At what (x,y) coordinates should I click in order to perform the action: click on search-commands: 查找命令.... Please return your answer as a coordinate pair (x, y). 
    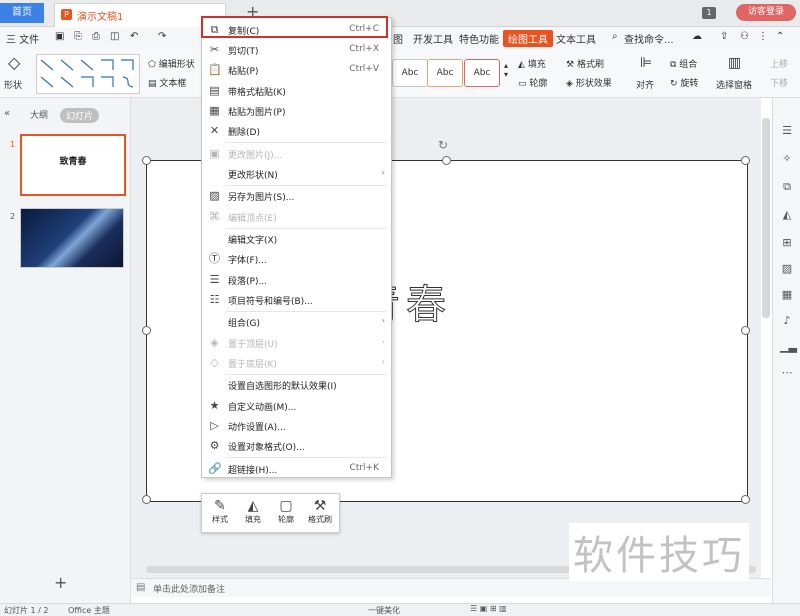
    Looking at the image, I should click on (649, 38).